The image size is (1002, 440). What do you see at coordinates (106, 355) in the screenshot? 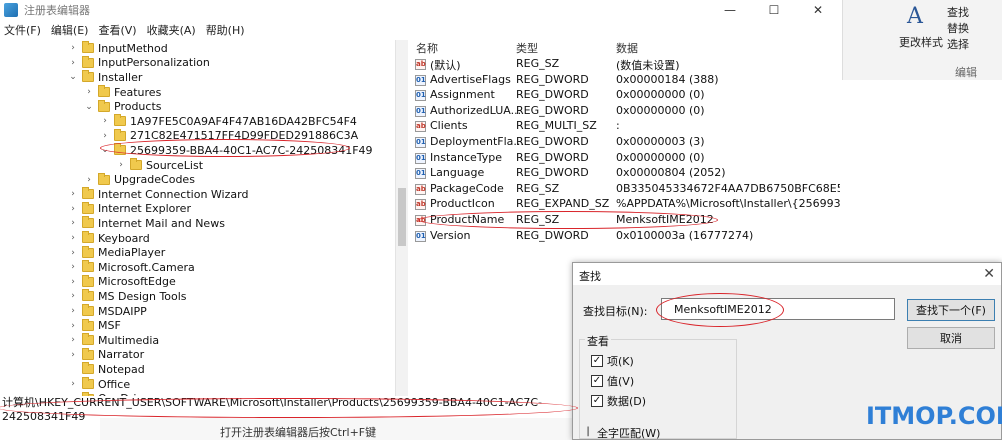
I see `tree-item: › Narrator` at bounding box center [106, 355].